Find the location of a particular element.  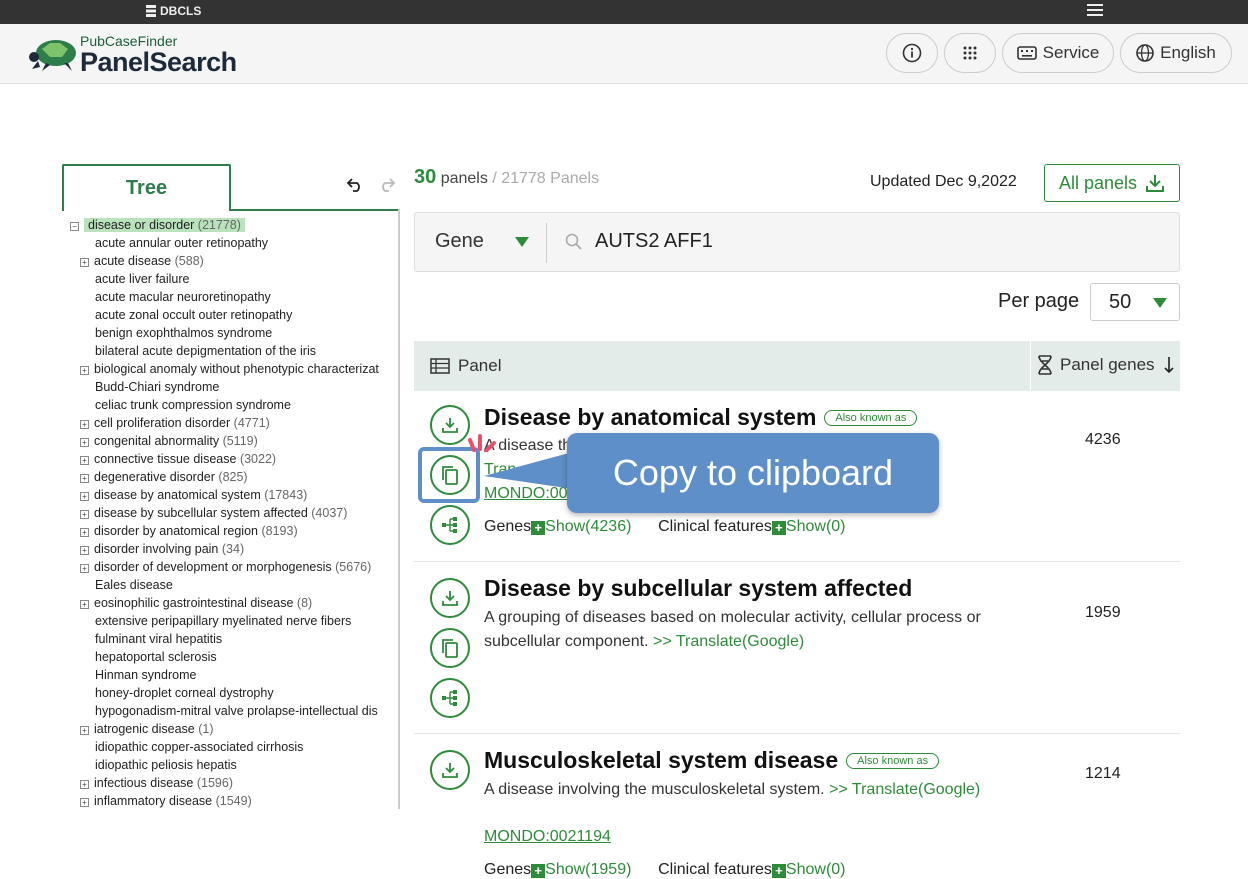

collapse-icon: − is located at coordinates (74, 226).